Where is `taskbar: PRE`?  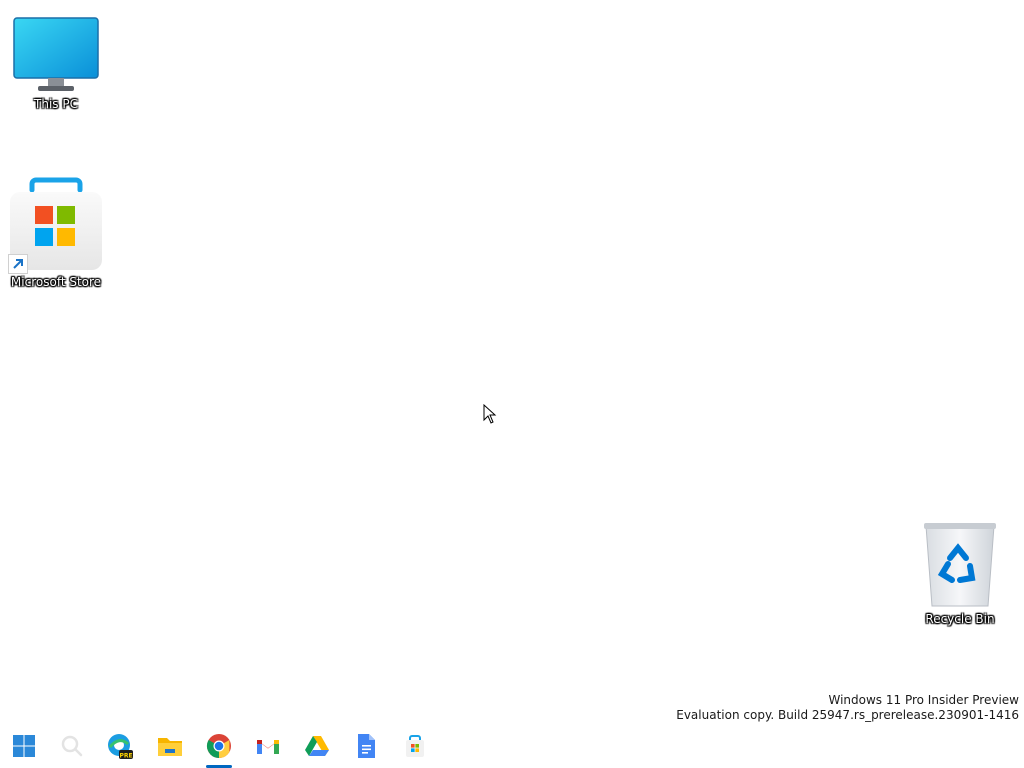
taskbar: PRE is located at coordinates (512, 746).